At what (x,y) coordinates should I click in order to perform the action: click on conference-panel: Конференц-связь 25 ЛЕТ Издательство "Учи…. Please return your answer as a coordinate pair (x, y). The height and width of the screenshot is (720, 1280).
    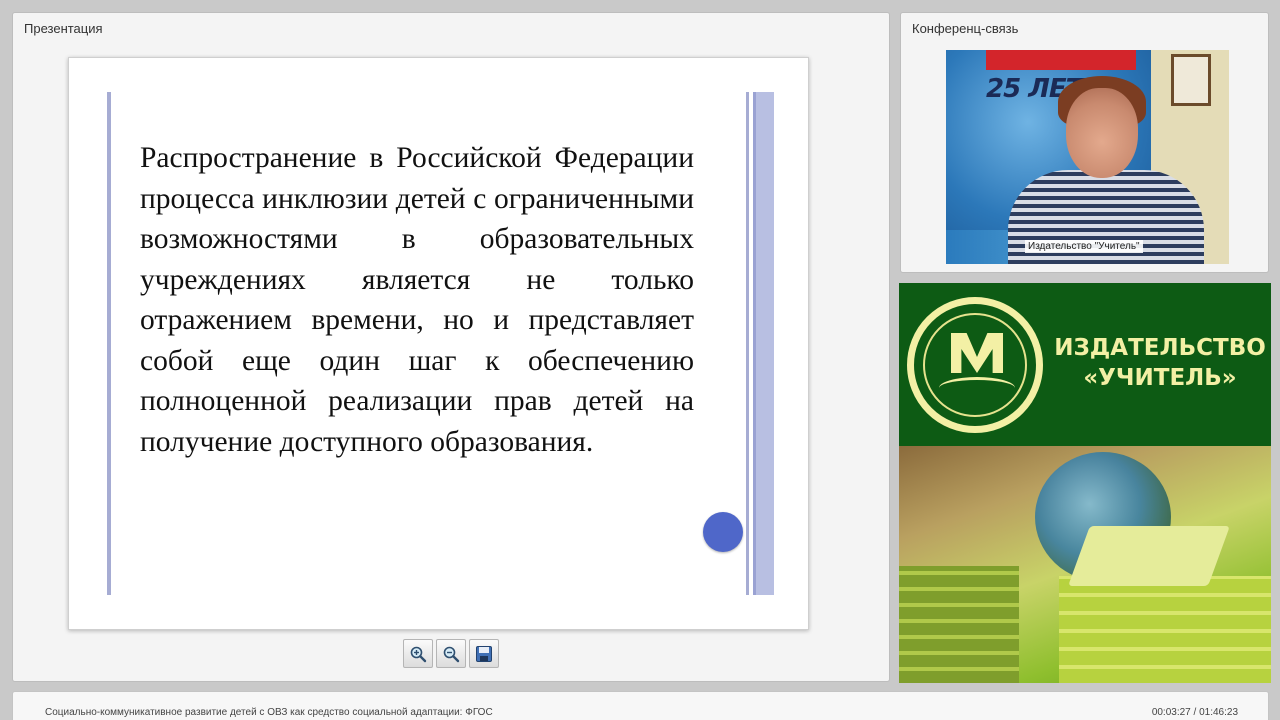
    Looking at the image, I should click on (1084, 142).